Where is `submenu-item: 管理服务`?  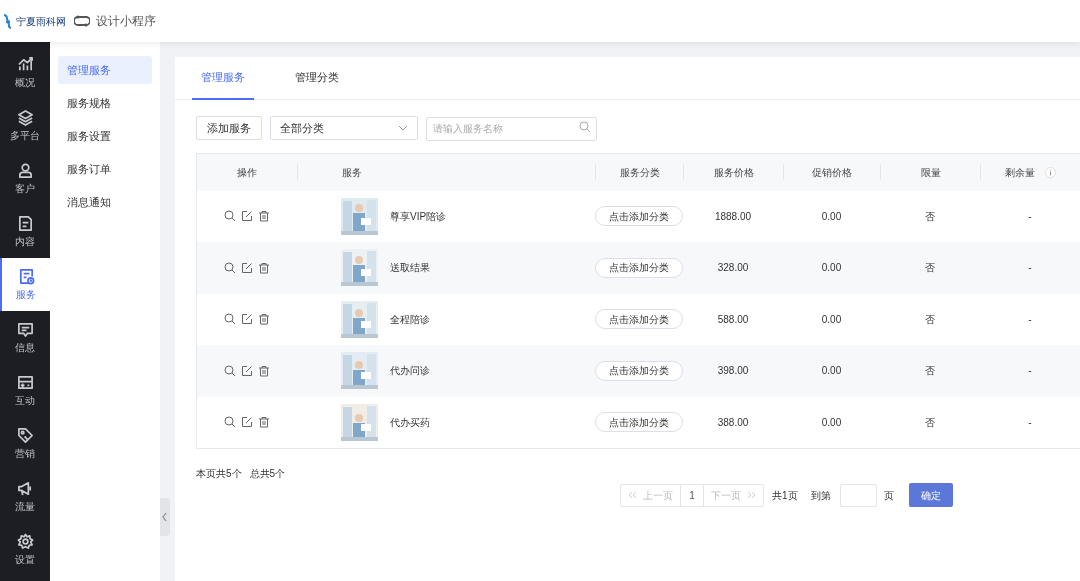
submenu-item: 管理服务 is located at coordinates (105, 70).